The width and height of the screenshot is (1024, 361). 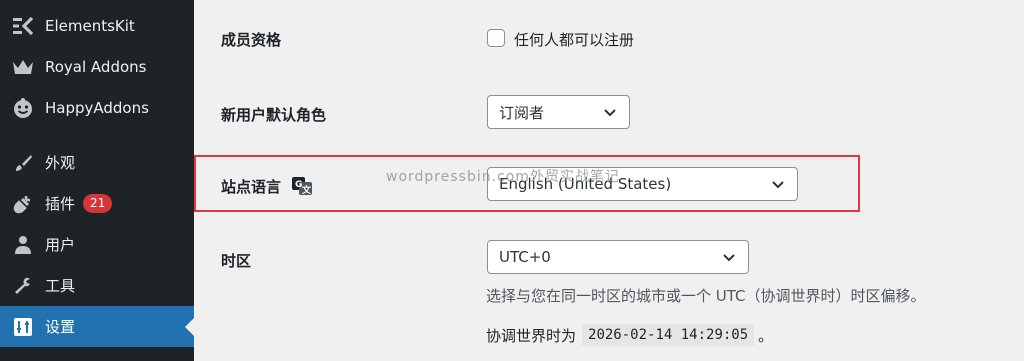 What do you see at coordinates (251, 187) in the screenshot?
I see `site-language-label: 站点语言` at bounding box center [251, 187].